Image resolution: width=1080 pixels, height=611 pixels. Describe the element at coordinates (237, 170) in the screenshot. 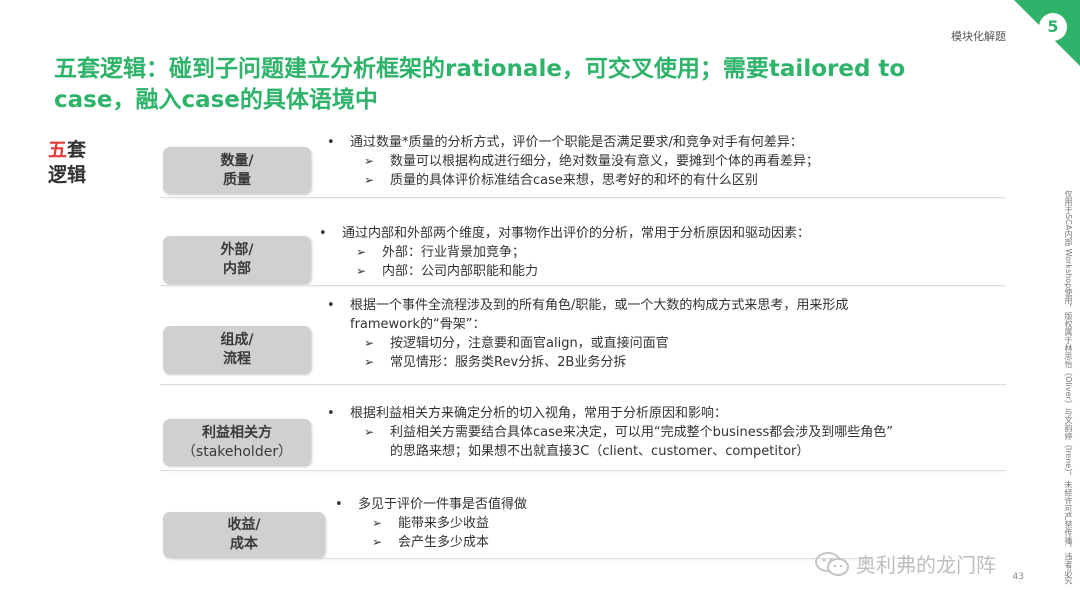

I see `label-box-quantity-quality: 数量/ 质量` at that location.